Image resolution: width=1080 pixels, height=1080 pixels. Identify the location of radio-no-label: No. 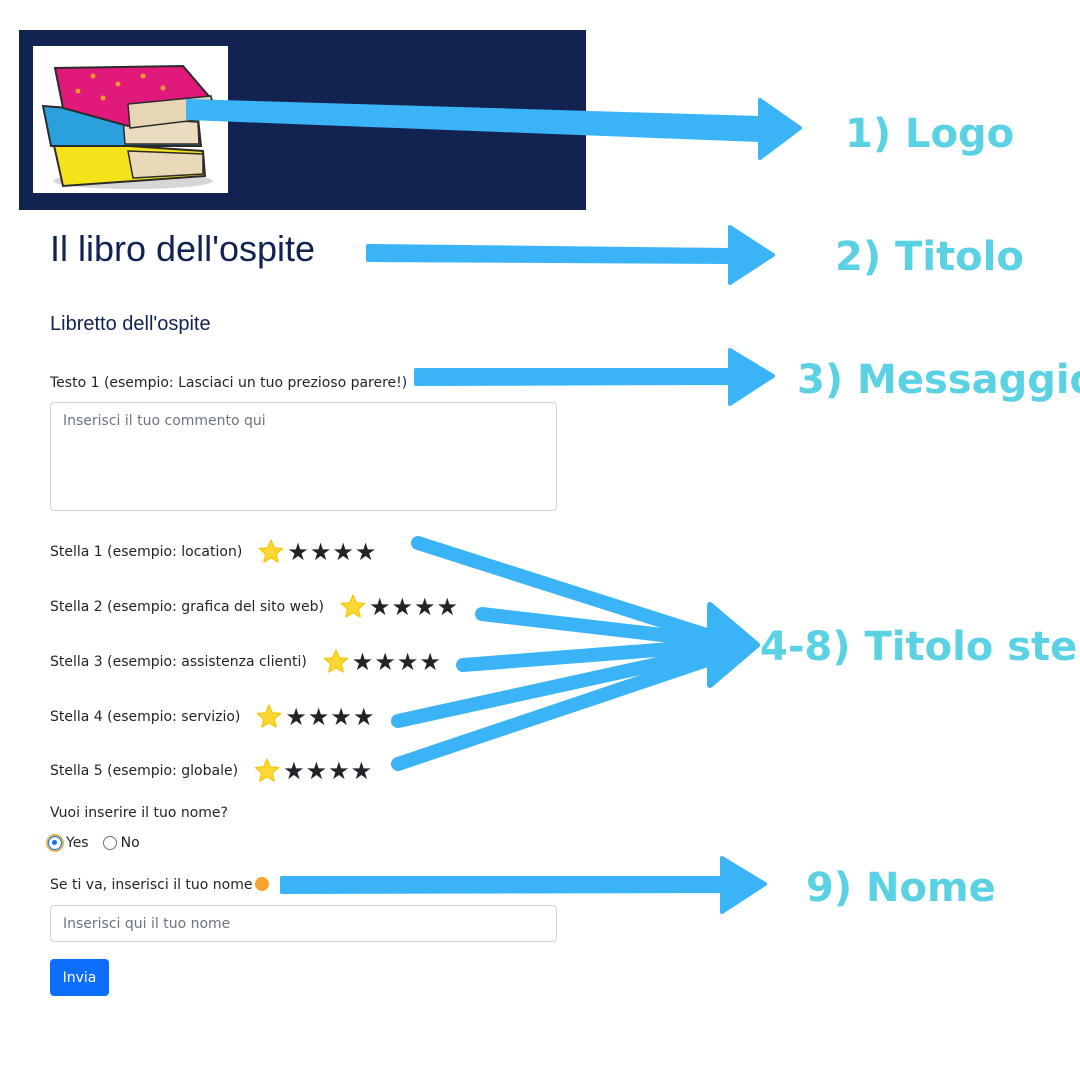
(130, 843).